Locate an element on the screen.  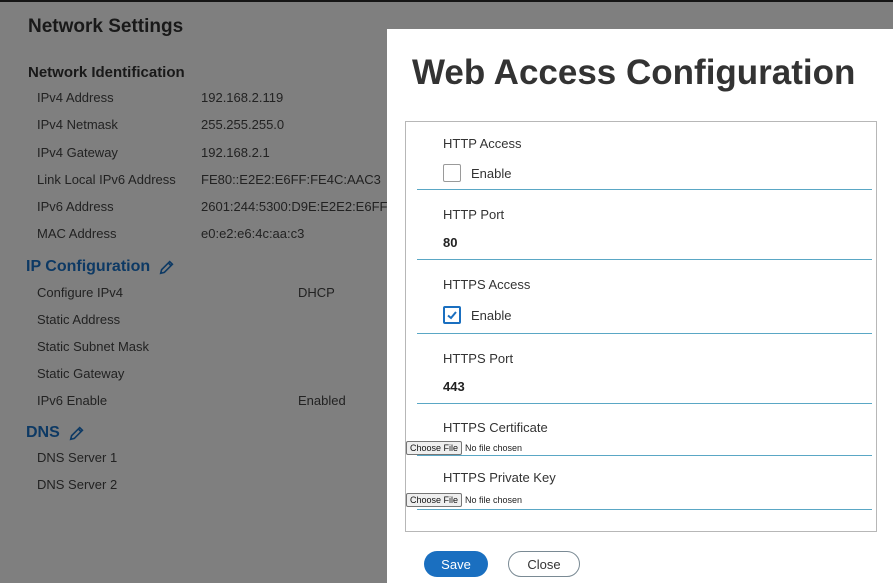
https-private-key-file-input: Choose File No file chosen is located at coordinates (464, 500).